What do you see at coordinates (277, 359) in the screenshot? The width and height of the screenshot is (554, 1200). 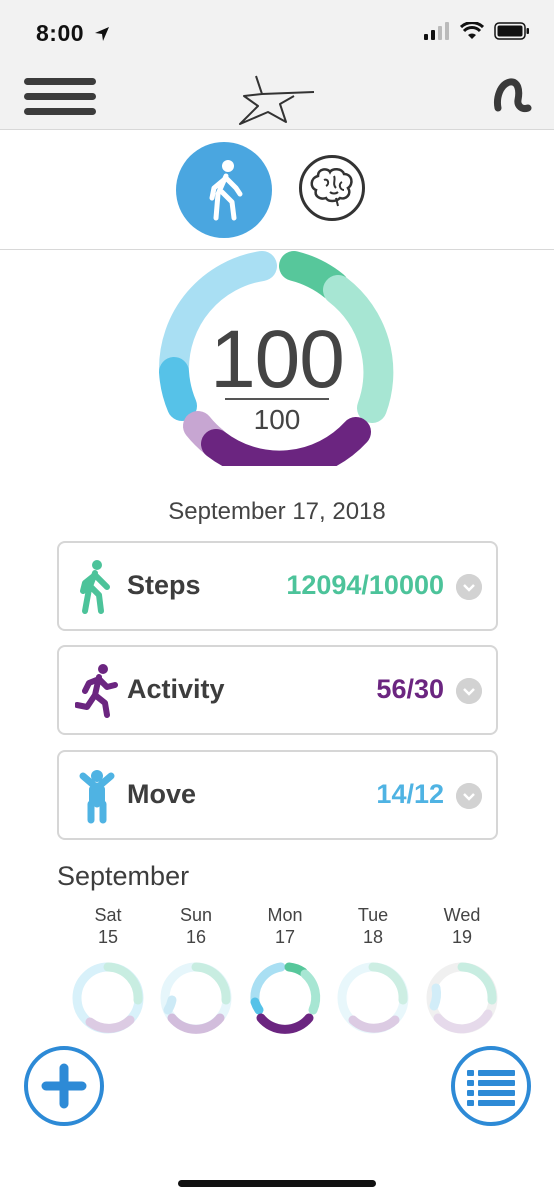 I see `score-value: 100` at bounding box center [277, 359].